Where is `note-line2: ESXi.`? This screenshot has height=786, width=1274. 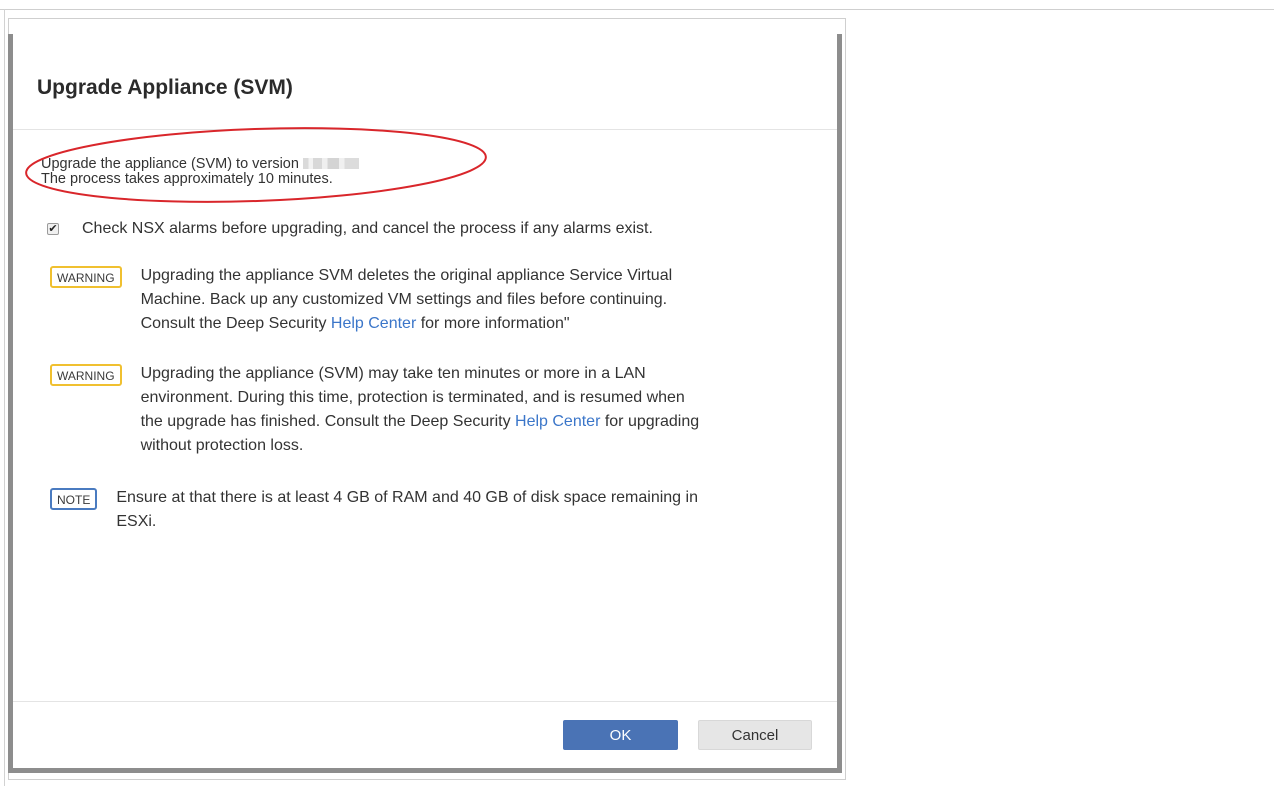 note-line2: ESXi. is located at coordinates (136, 521).